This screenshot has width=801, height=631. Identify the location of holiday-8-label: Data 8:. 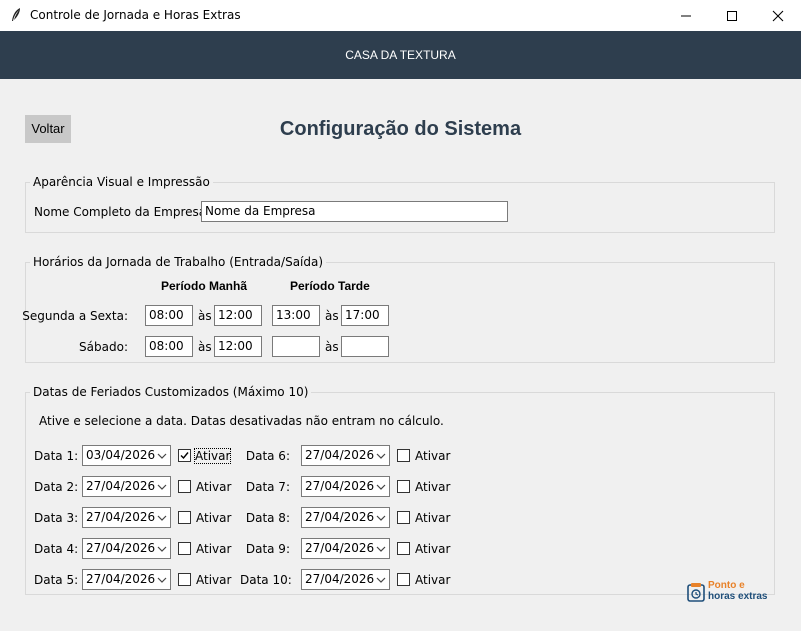
(267, 518).